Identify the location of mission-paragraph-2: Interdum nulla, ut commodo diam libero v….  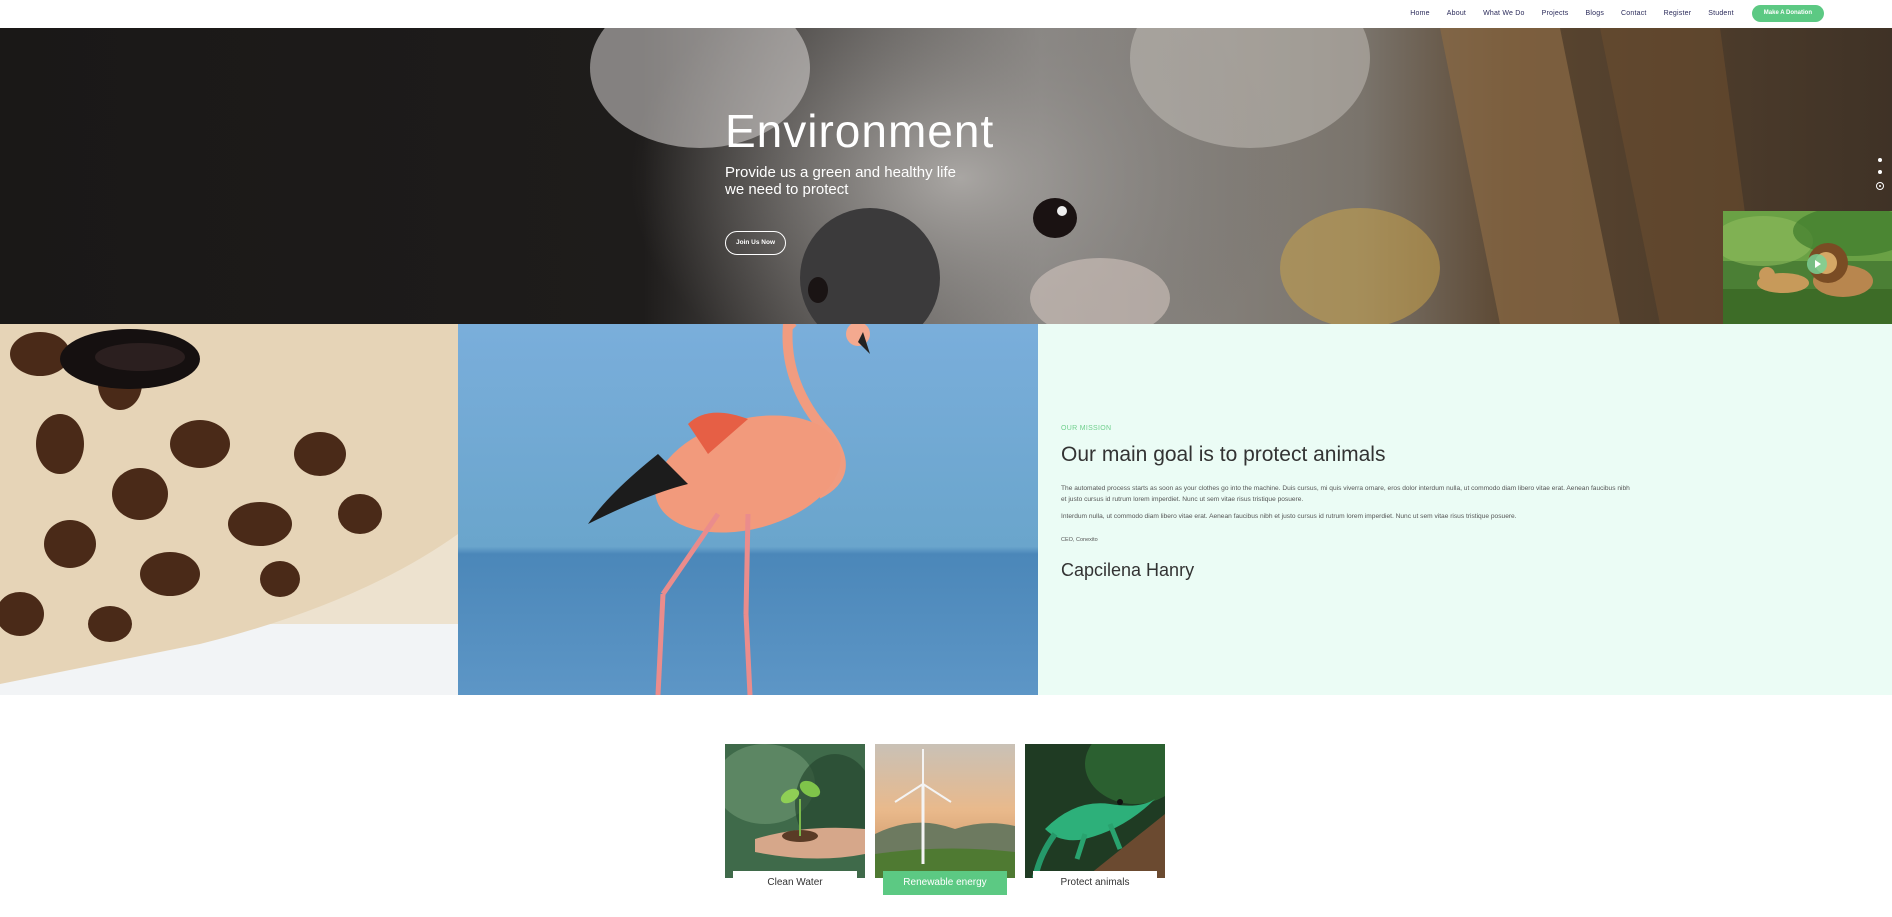
(1289, 516).